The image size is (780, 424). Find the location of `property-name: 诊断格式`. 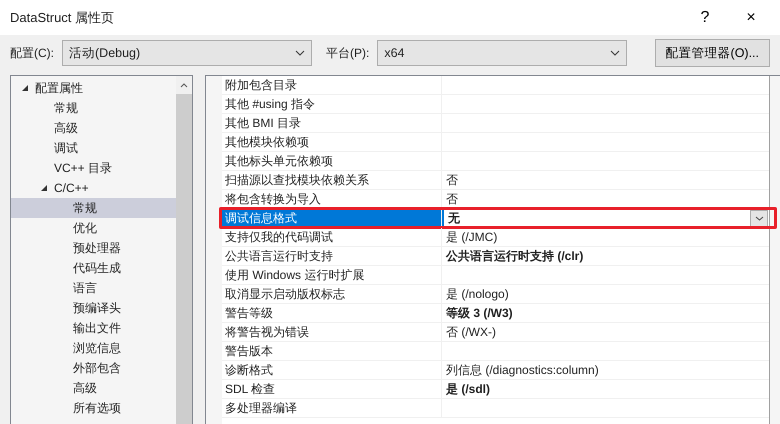

property-name: 诊断格式 is located at coordinates (332, 370).